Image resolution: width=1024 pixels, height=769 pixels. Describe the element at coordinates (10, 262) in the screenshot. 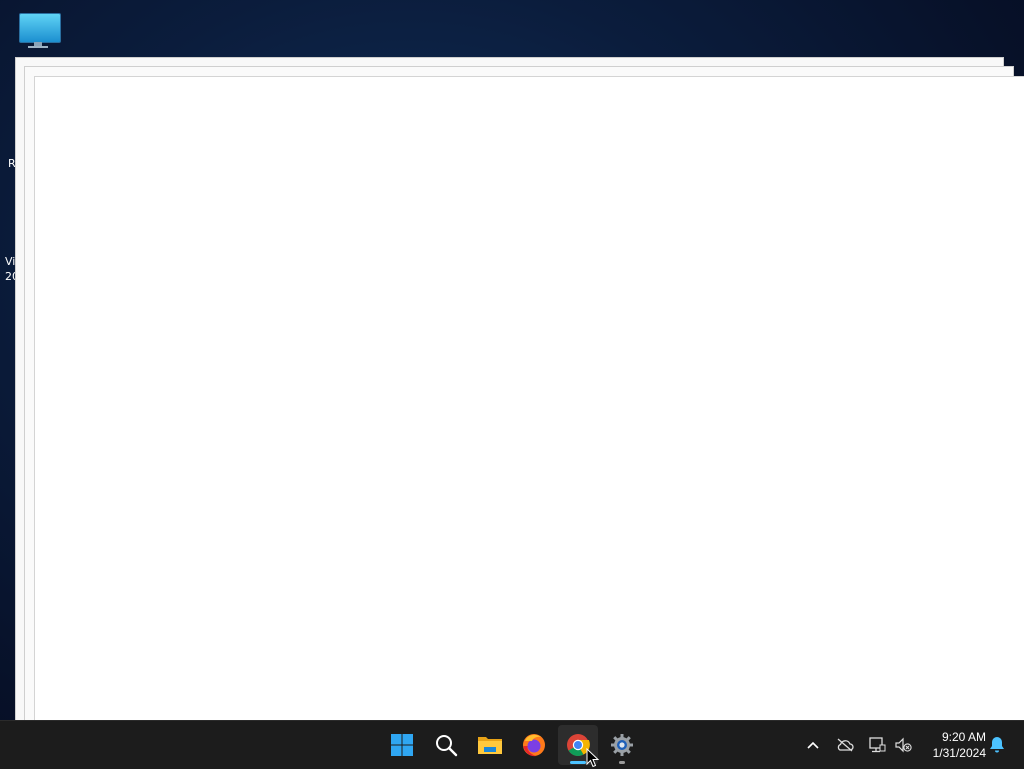

I see `desktop-icon-label-clipped: Vi` at that location.